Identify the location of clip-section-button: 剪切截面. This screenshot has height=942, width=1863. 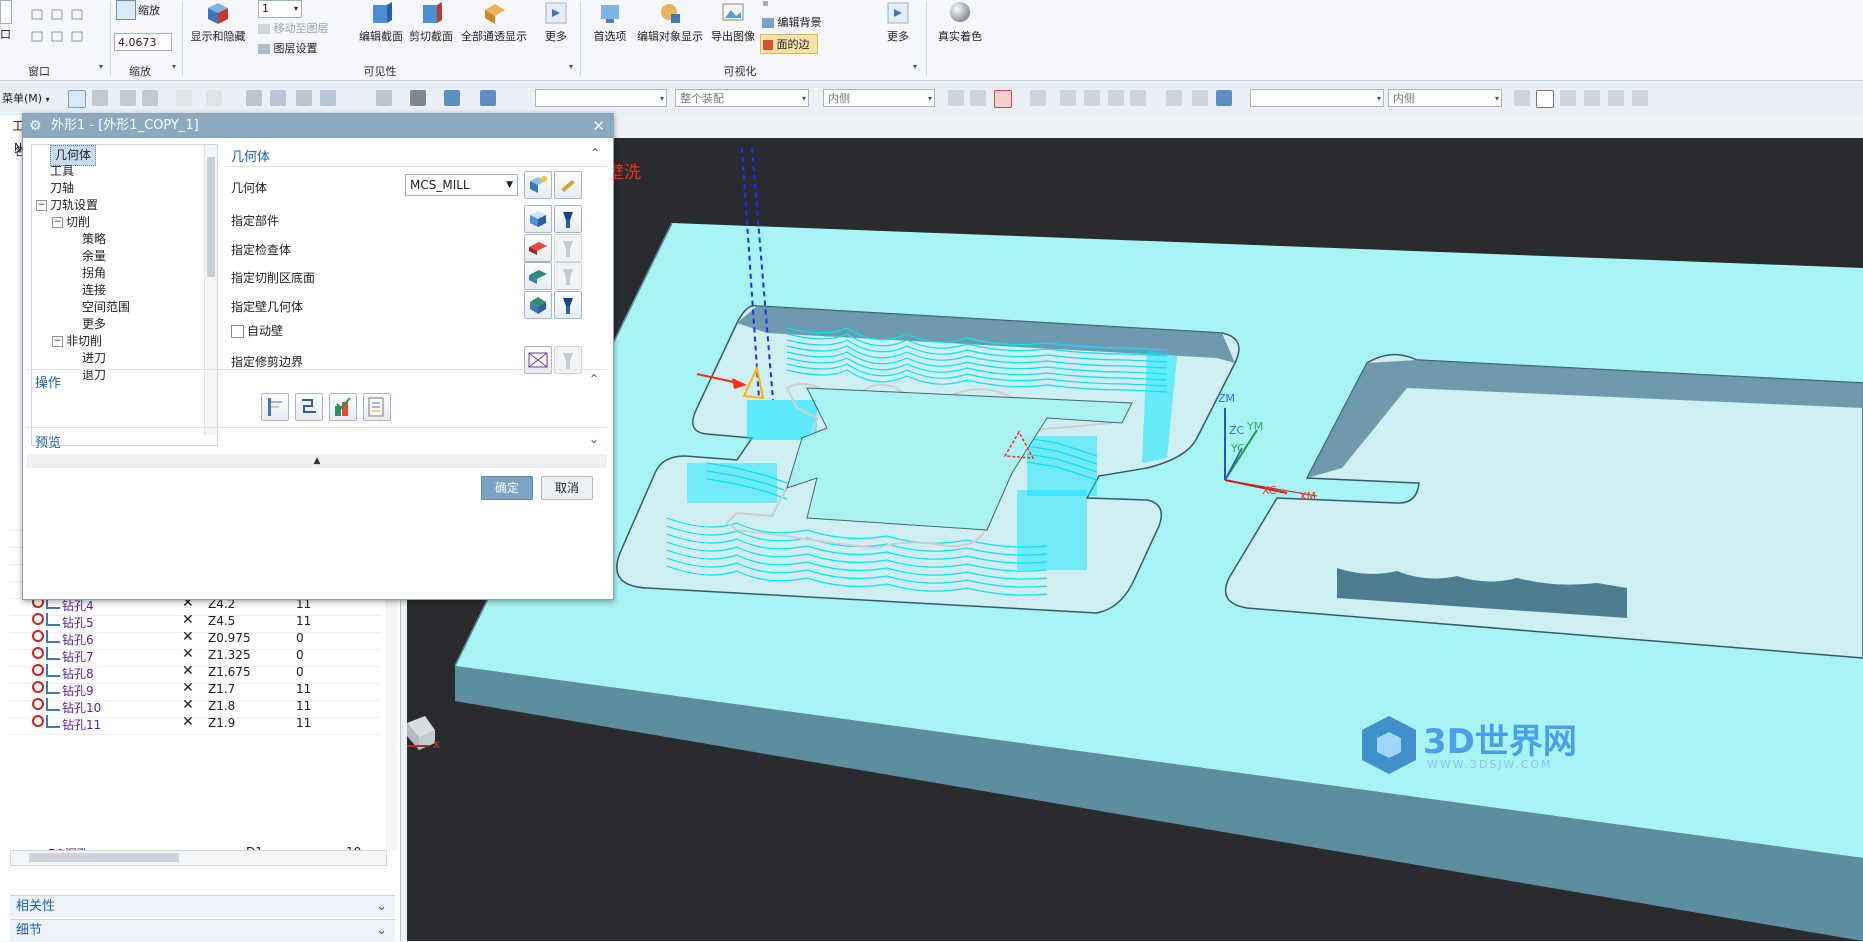
(431, 22).